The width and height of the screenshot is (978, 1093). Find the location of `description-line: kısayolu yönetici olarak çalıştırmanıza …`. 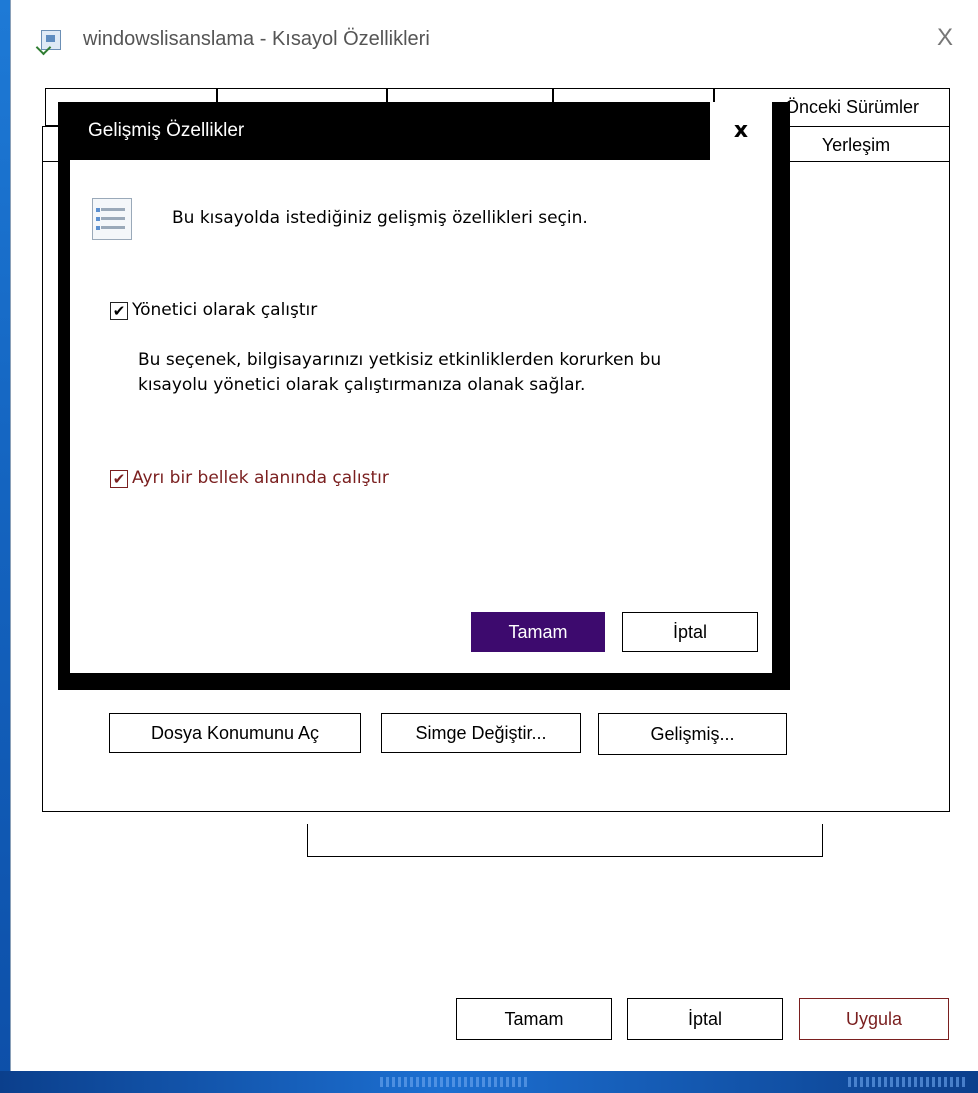

description-line: kısayolu yönetici olarak çalıştırmanıza … is located at coordinates (362, 385).